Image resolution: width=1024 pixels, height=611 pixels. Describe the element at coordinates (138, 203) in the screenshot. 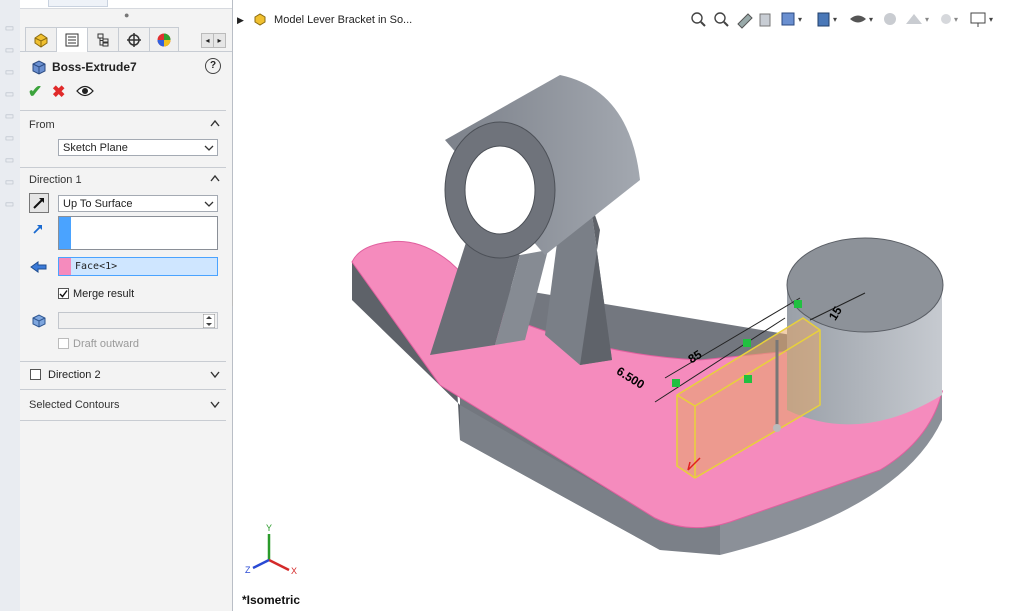

I see `end-condition-combo: Up To Surface` at that location.